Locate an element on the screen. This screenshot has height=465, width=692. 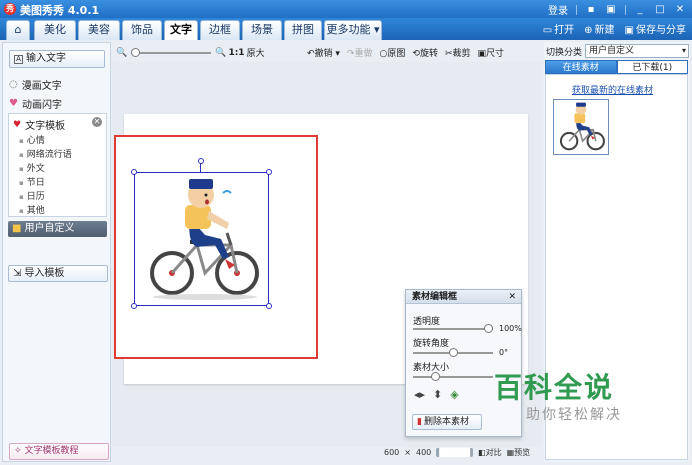
get-latest-materials-link: 获取最新的在线素材 is located at coordinates (612, 89).